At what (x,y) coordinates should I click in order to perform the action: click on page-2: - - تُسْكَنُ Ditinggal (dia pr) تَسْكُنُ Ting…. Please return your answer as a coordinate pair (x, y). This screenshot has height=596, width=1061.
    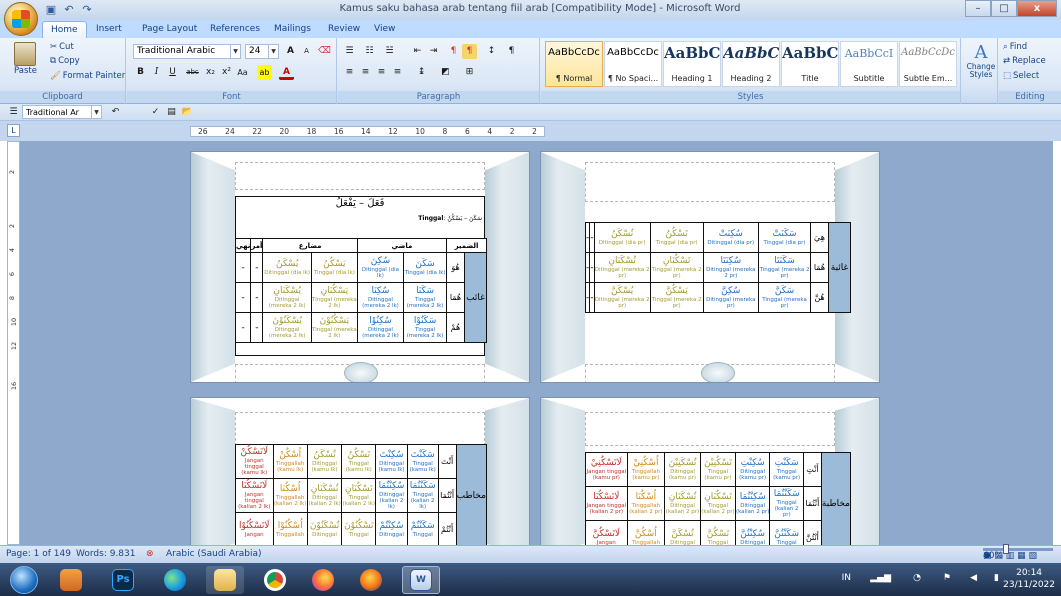
    Looking at the image, I should click on (710, 267).